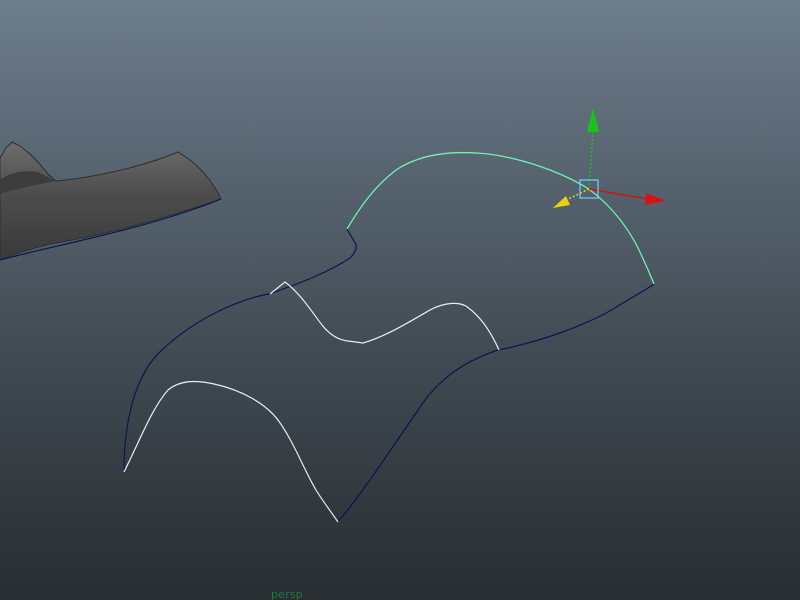 The image size is (800, 600). I want to click on boundary-curve, so click(240, 349).